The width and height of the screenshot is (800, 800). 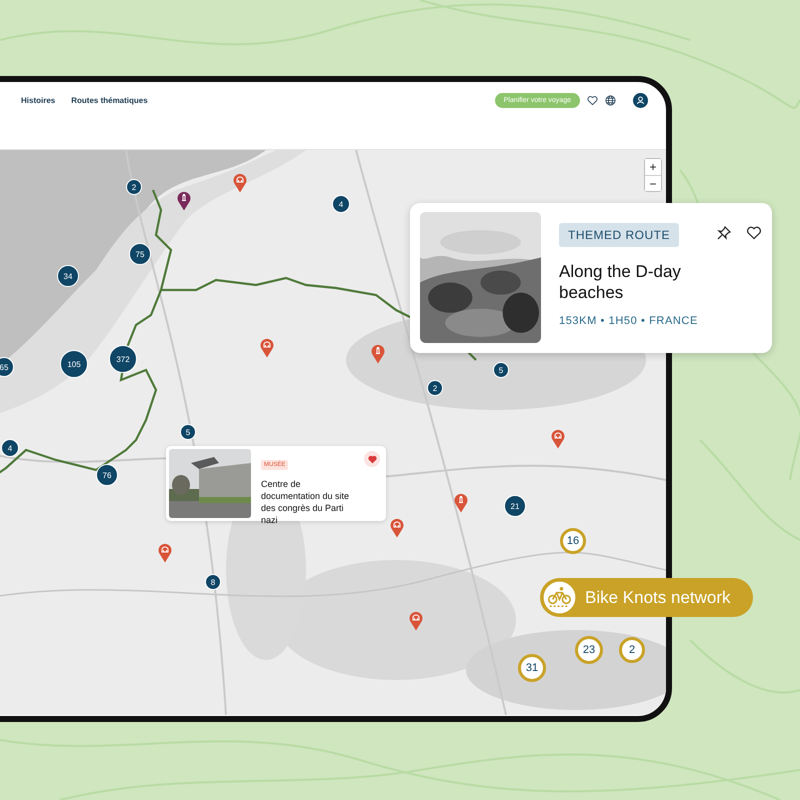 I want to click on user-avatar-icon, so click(x=640, y=100).